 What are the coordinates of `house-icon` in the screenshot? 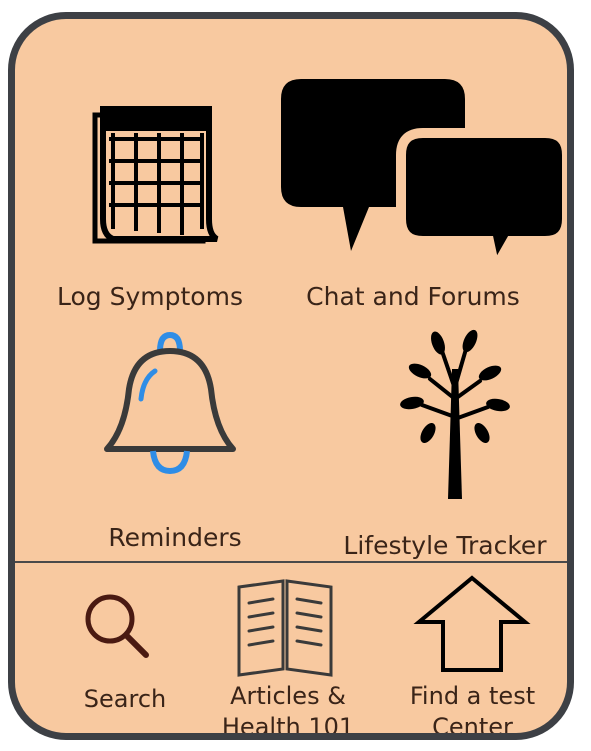 It's located at (472, 623).